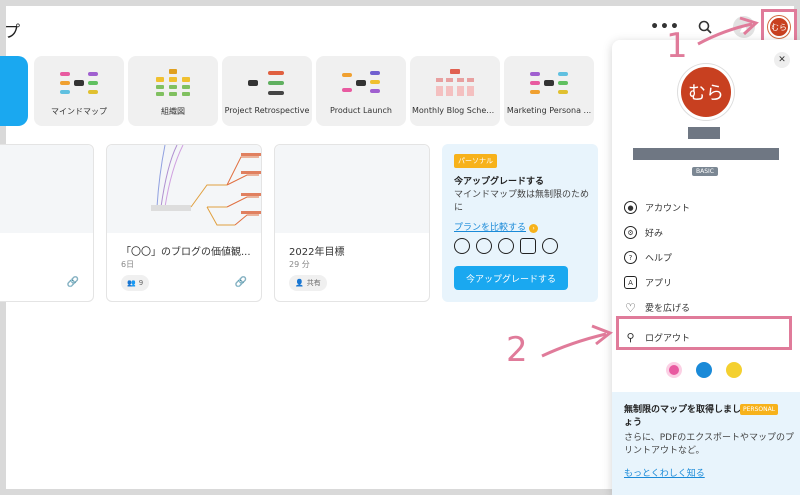 The image size is (800, 495). What do you see at coordinates (499, 182) in the screenshot?
I see `upgrade-heading: 今アップグレードする` at bounding box center [499, 182].